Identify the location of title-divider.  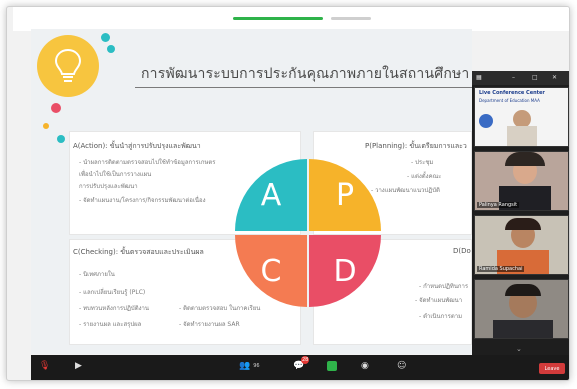
(303, 87).